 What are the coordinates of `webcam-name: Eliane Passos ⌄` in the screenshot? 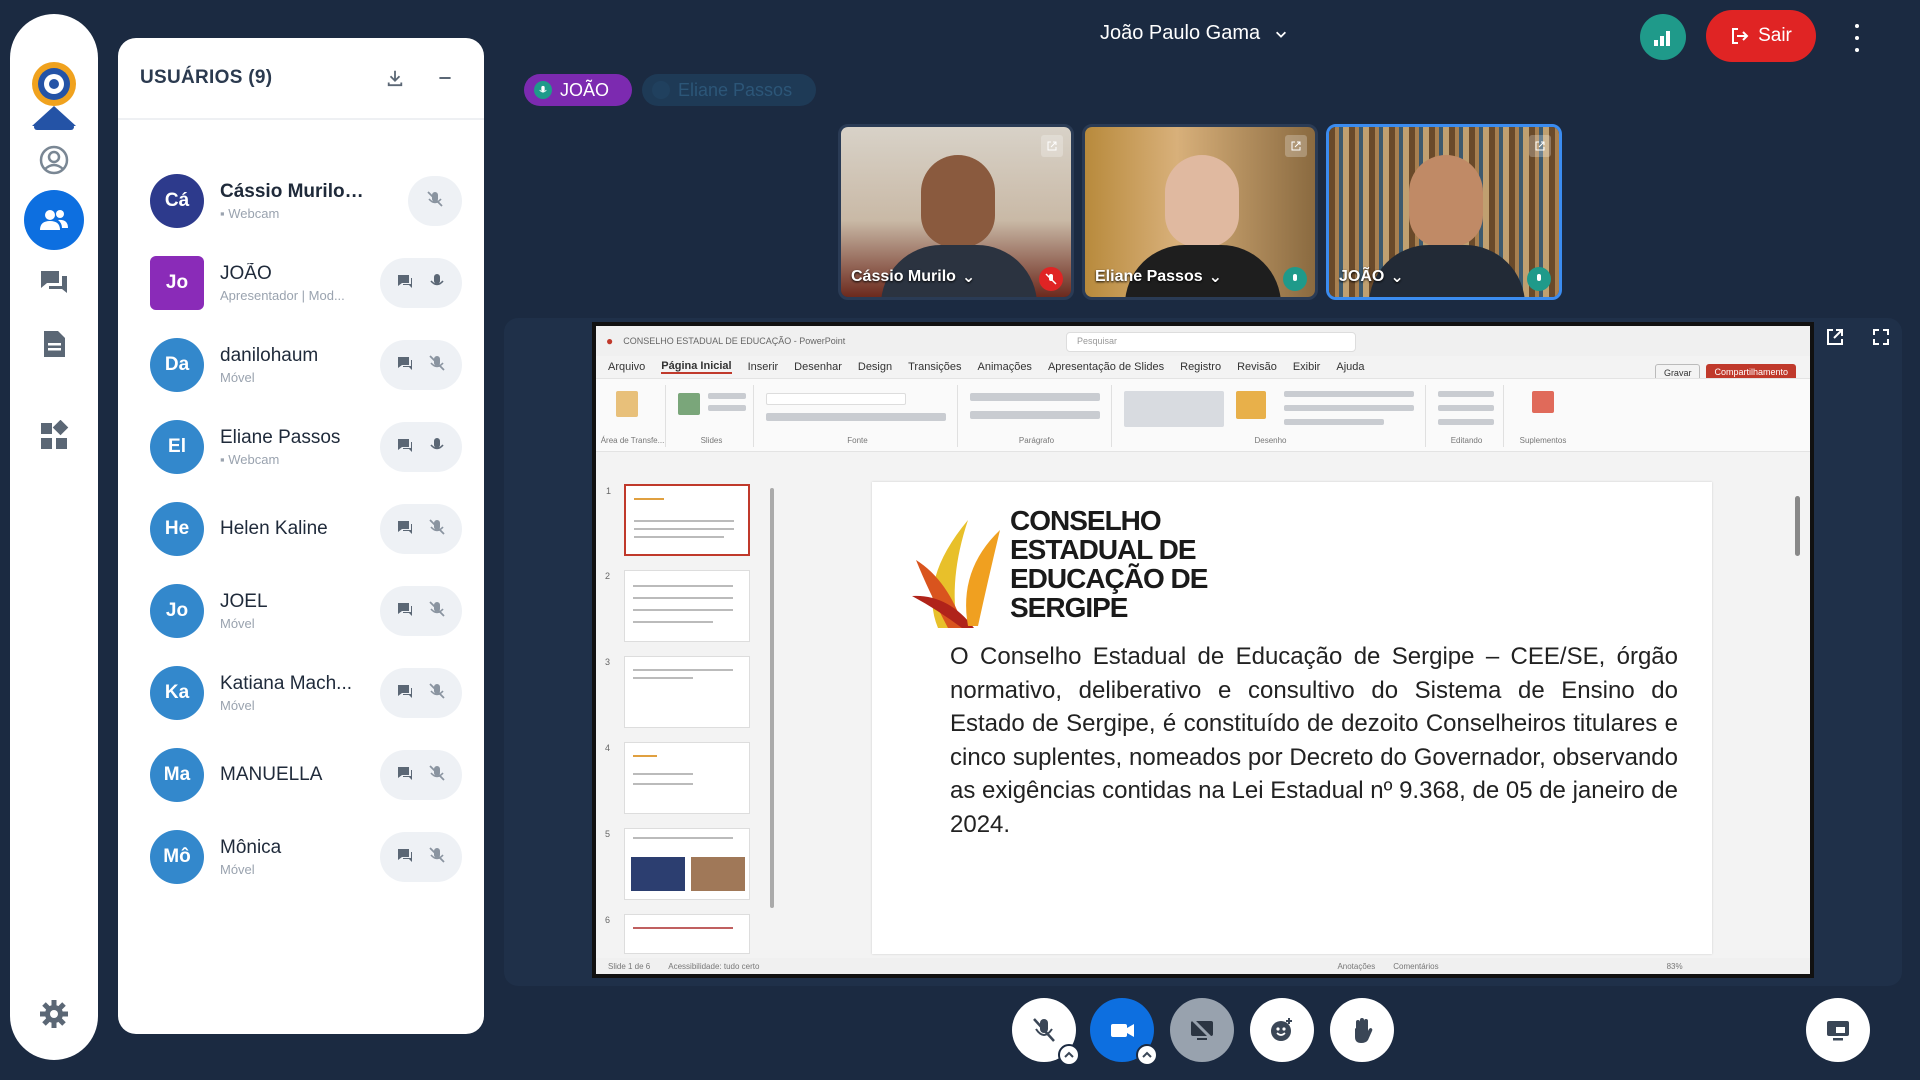 It's located at (1158, 277).